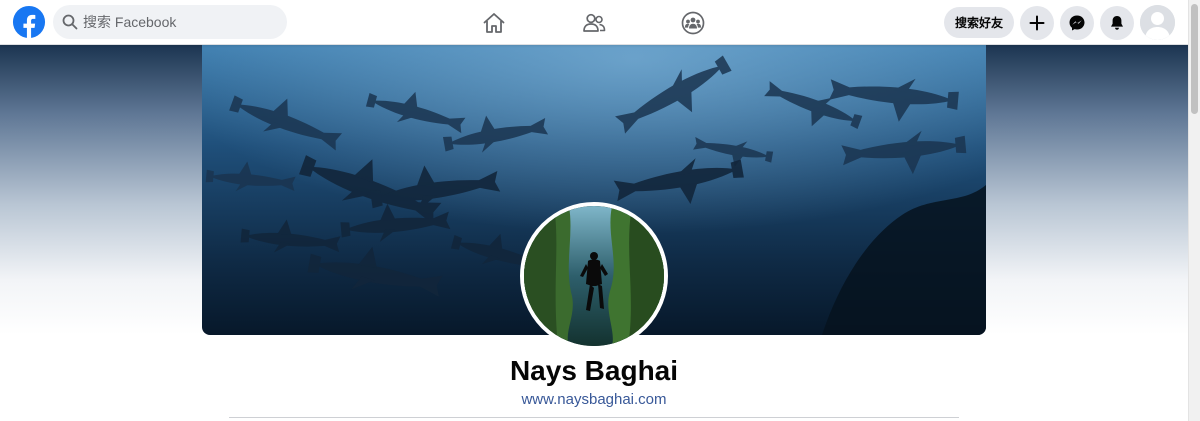  What do you see at coordinates (70, 22) in the screenshot?
I see `search-icon` at bounding box center [70, 22].